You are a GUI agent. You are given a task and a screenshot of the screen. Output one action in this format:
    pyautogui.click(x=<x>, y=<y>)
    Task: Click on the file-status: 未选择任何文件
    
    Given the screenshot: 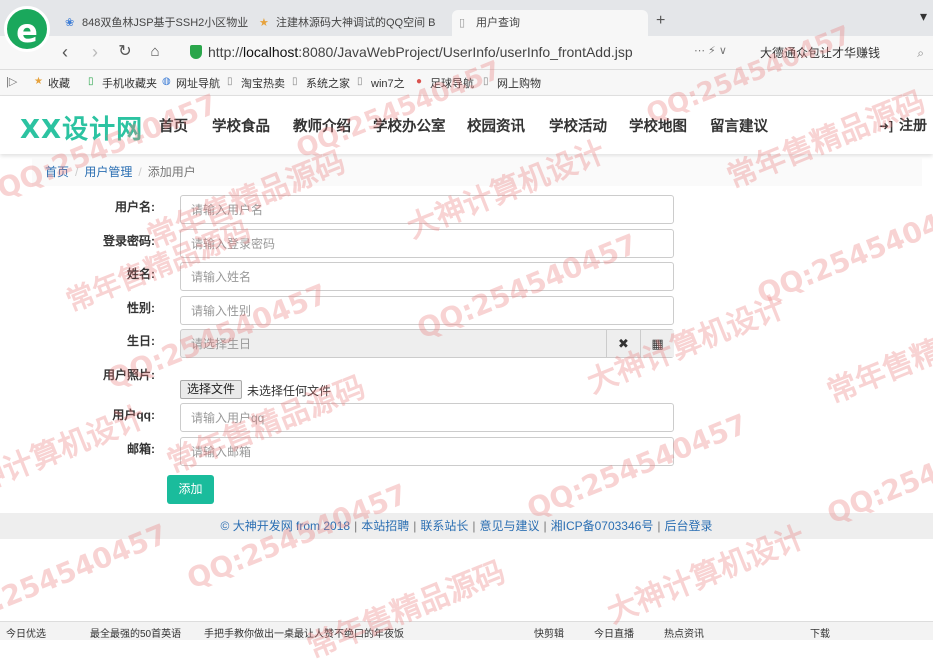 What is the action you would take?
    pyautogui.click(x=289, y=391)
    